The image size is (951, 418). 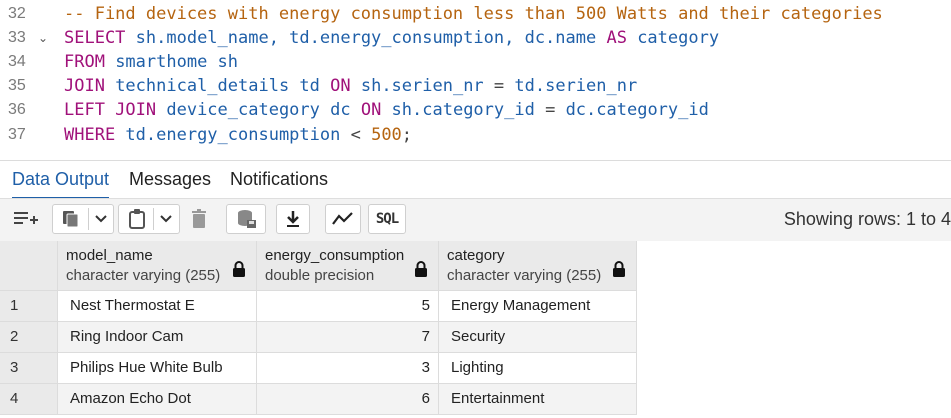 I want to click on fold-toggle-icon: ⌄, so click(x=43, y=38).